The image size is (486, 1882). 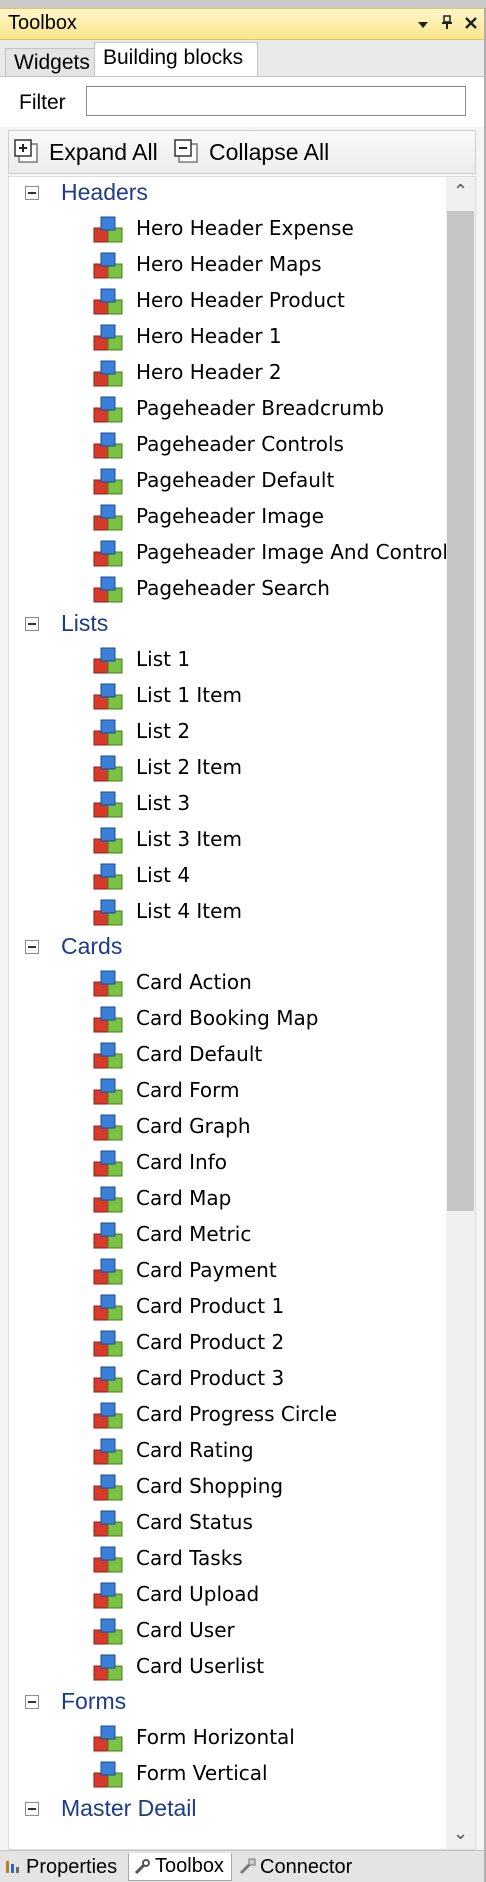 What do you see at coordinates (309, 1867) in the screenshot?
I see `bottom-tab-connector: Connector` at bounding box center [309, 1867].